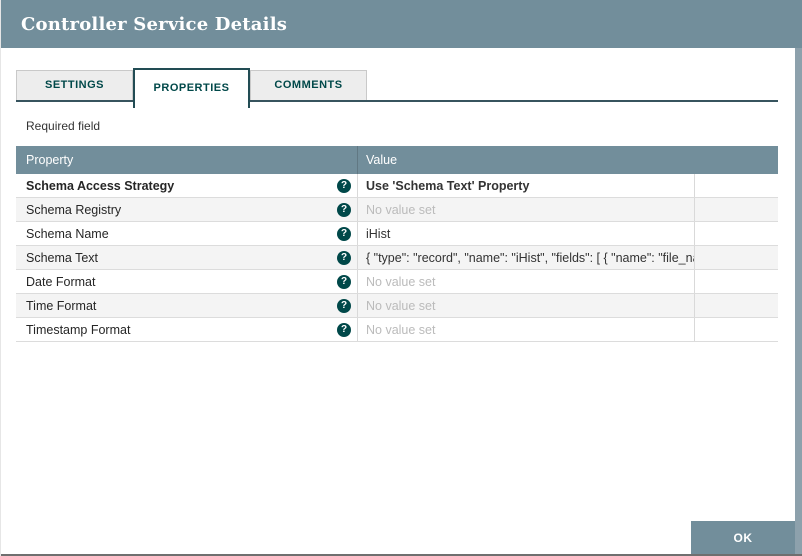 This screenshot has width=802, height=556. I want to click on scrollbar-strip, so click(798, 302).